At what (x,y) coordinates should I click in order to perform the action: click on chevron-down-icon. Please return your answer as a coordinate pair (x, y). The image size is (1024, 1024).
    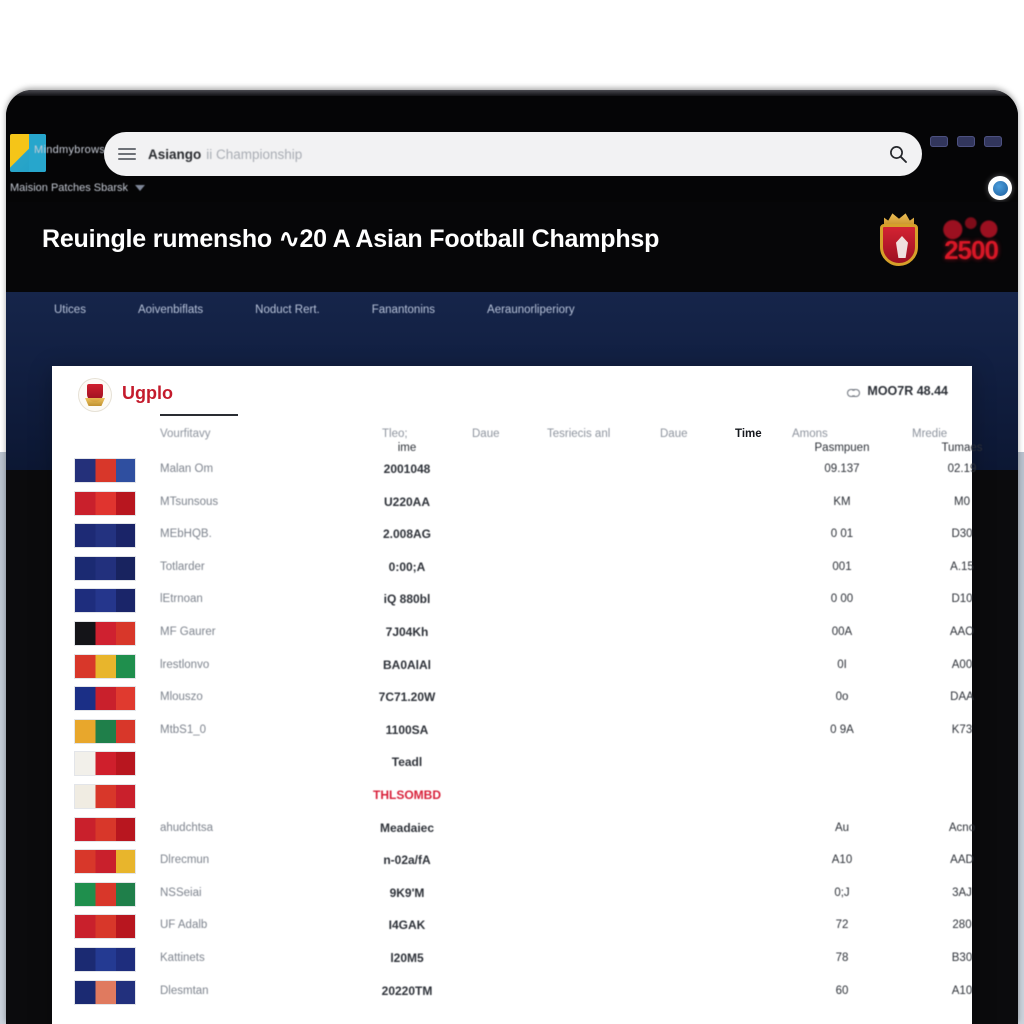
    Looking at the image, I should click on (140, 188).